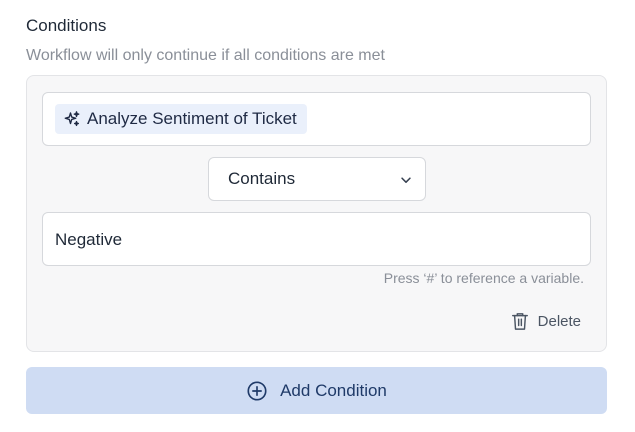 The width and height of the screenshot is (635, 432). Describe the element at coordinates (257, 391) in the screenshot. I see `plus-circle-icon` at that location.